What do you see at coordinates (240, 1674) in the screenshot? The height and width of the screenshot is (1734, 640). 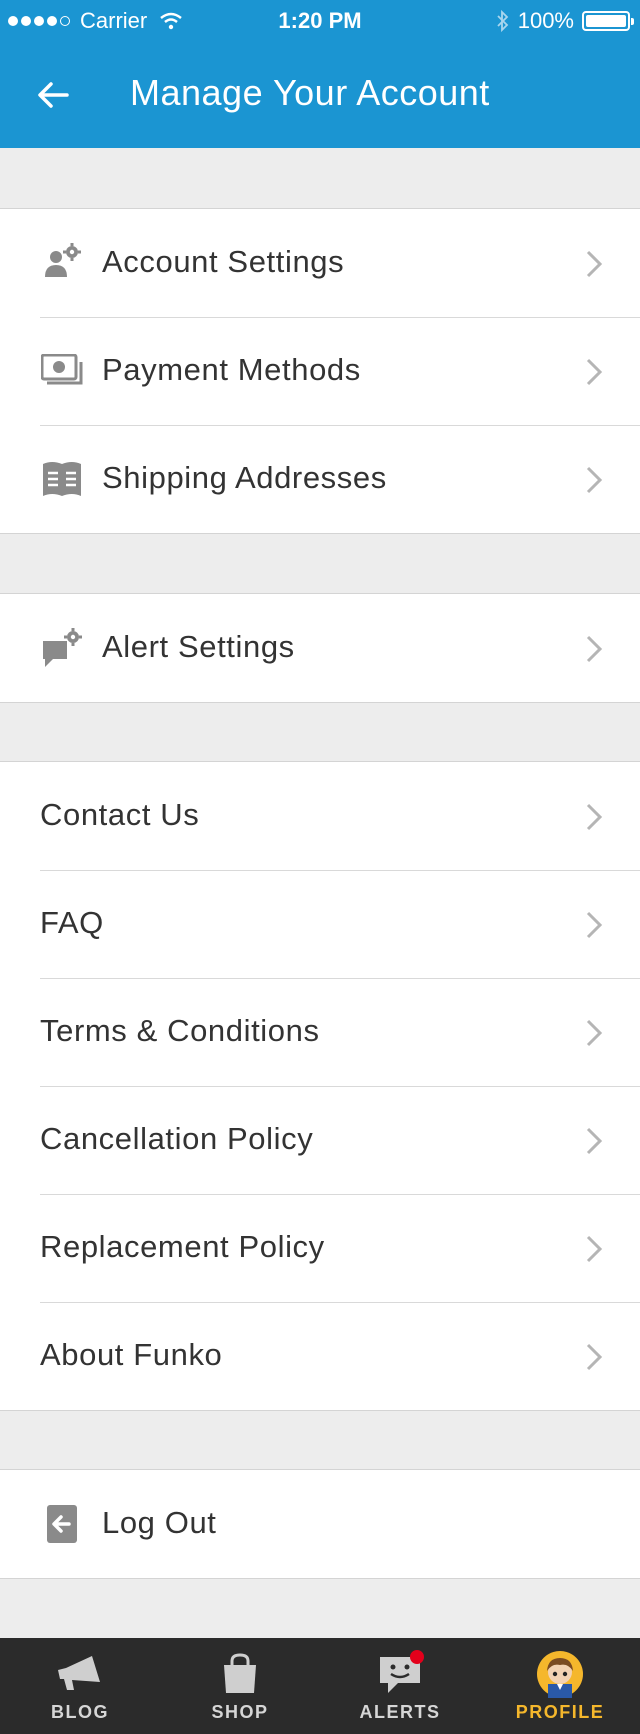 I see `shopping-bag-icon` at bounding box center [240, 1674].